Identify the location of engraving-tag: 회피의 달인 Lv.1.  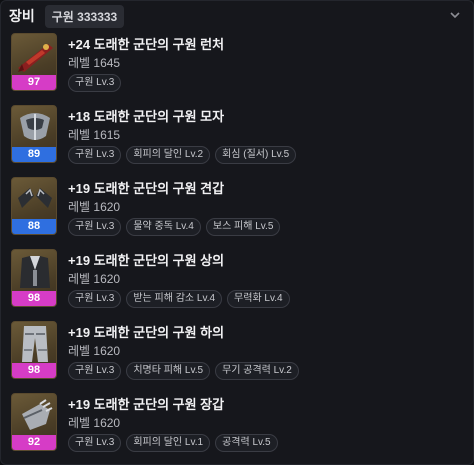
(168, 443).